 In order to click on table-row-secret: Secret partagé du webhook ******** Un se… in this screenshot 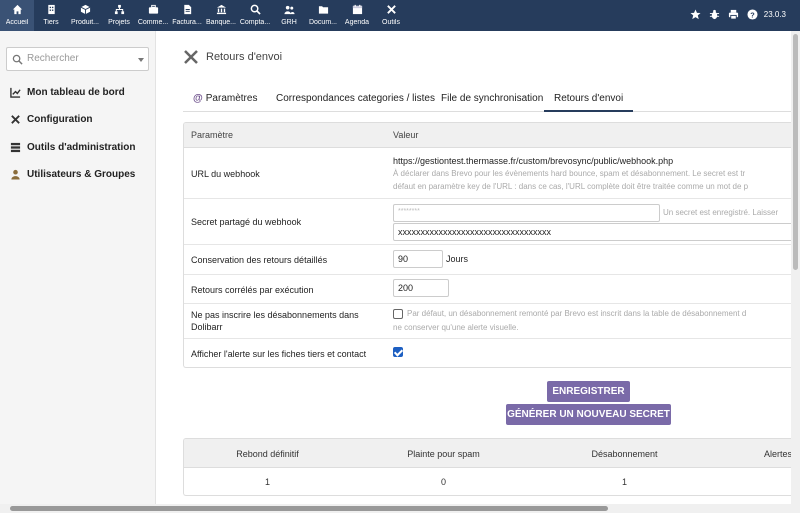, I will do `click(492, 222)`.